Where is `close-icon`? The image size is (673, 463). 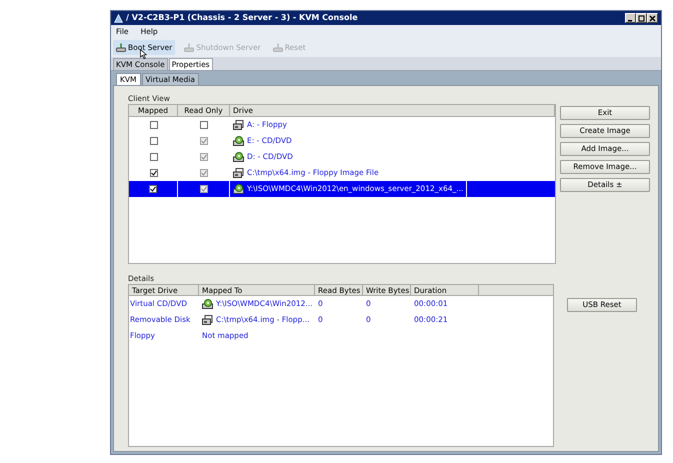
close-icon is located at coordinates (652, 18).